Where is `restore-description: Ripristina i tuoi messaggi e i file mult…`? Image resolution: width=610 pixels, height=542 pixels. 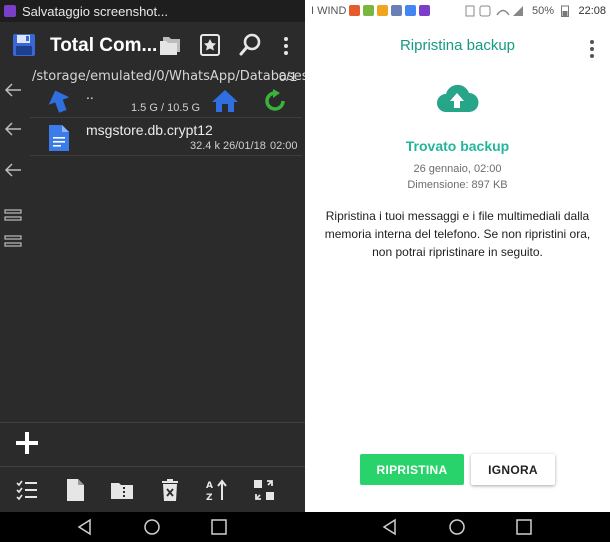 restore-description: Ripristina i tuoi messaggi e i file mult… is located at coordinates (457, 234).